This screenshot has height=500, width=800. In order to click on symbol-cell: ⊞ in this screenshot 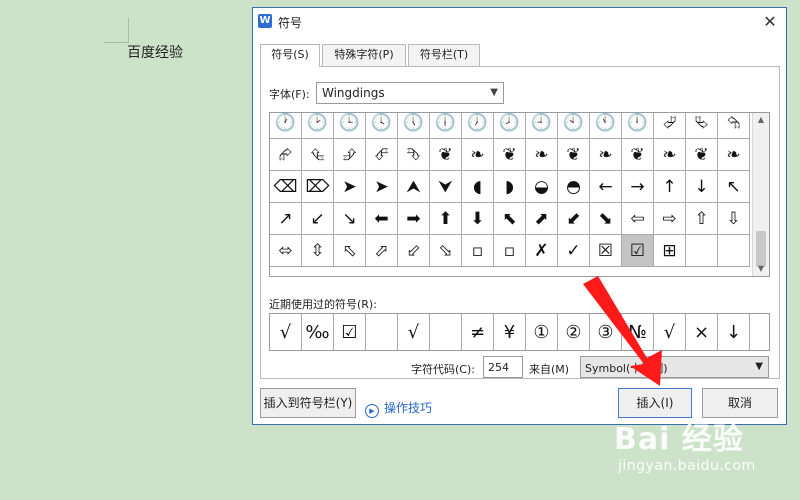, I will do `click(670, 251)`.